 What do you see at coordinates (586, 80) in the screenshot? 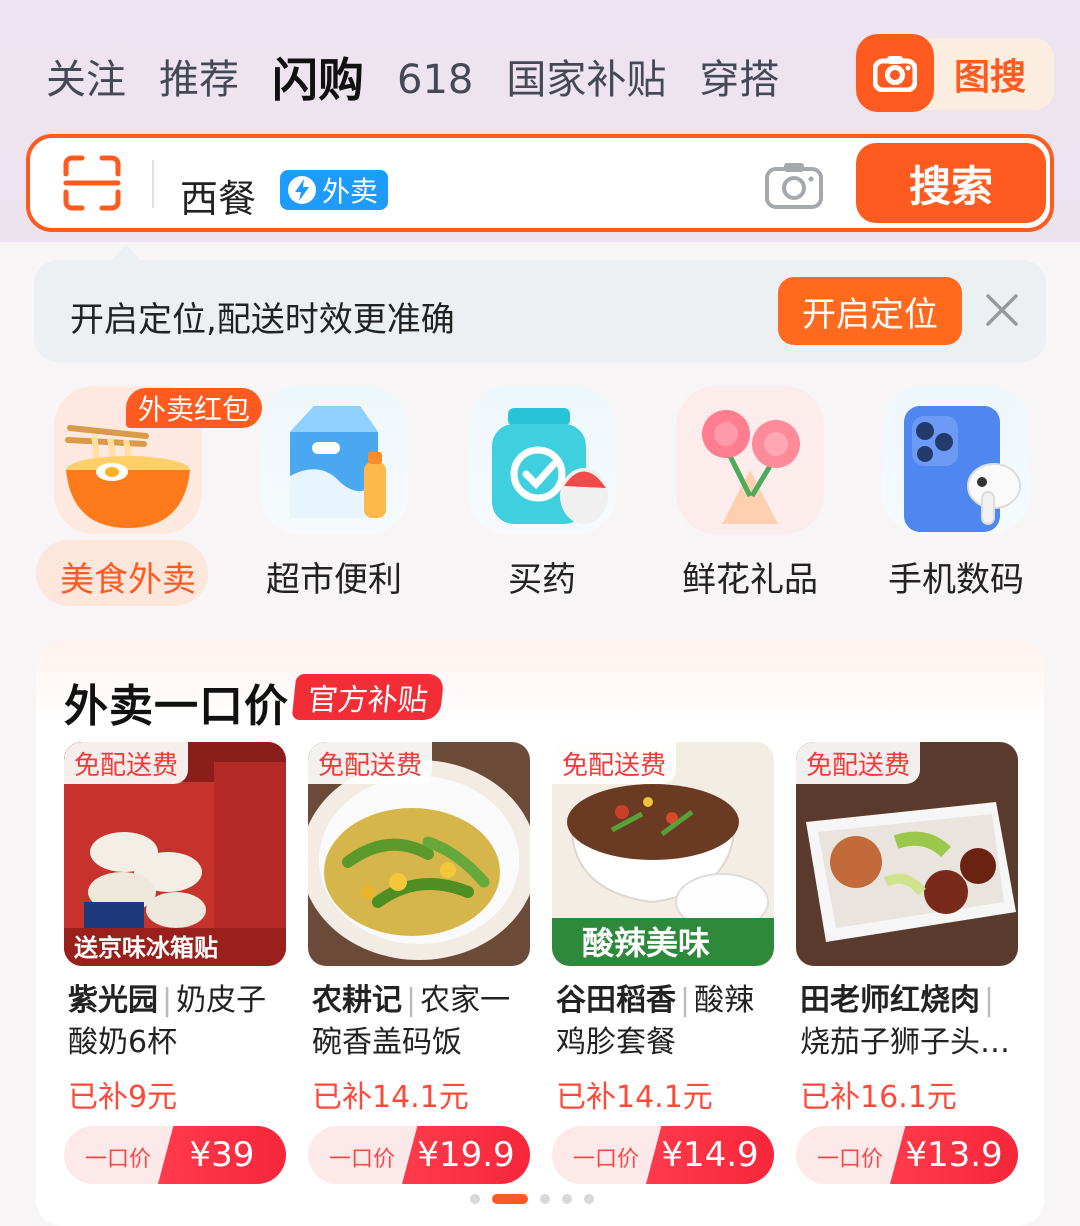
I see `tab-national-subsidy: 国家补贴` at bounding box center [586, 80].